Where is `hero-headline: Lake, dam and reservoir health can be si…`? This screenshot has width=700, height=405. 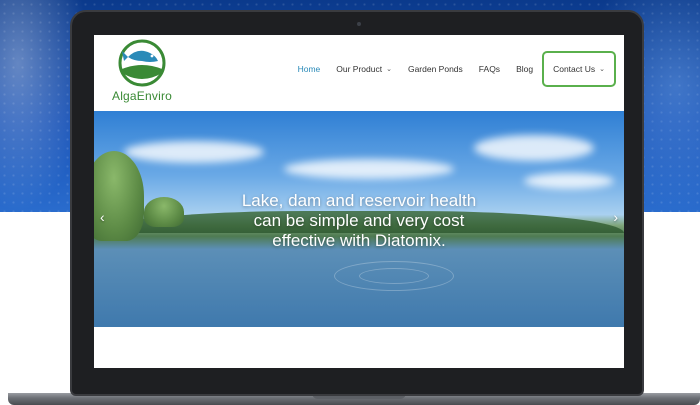
hero-headline: Lake, dam and reservoir health can be si… is located at coordinates (359, 221).